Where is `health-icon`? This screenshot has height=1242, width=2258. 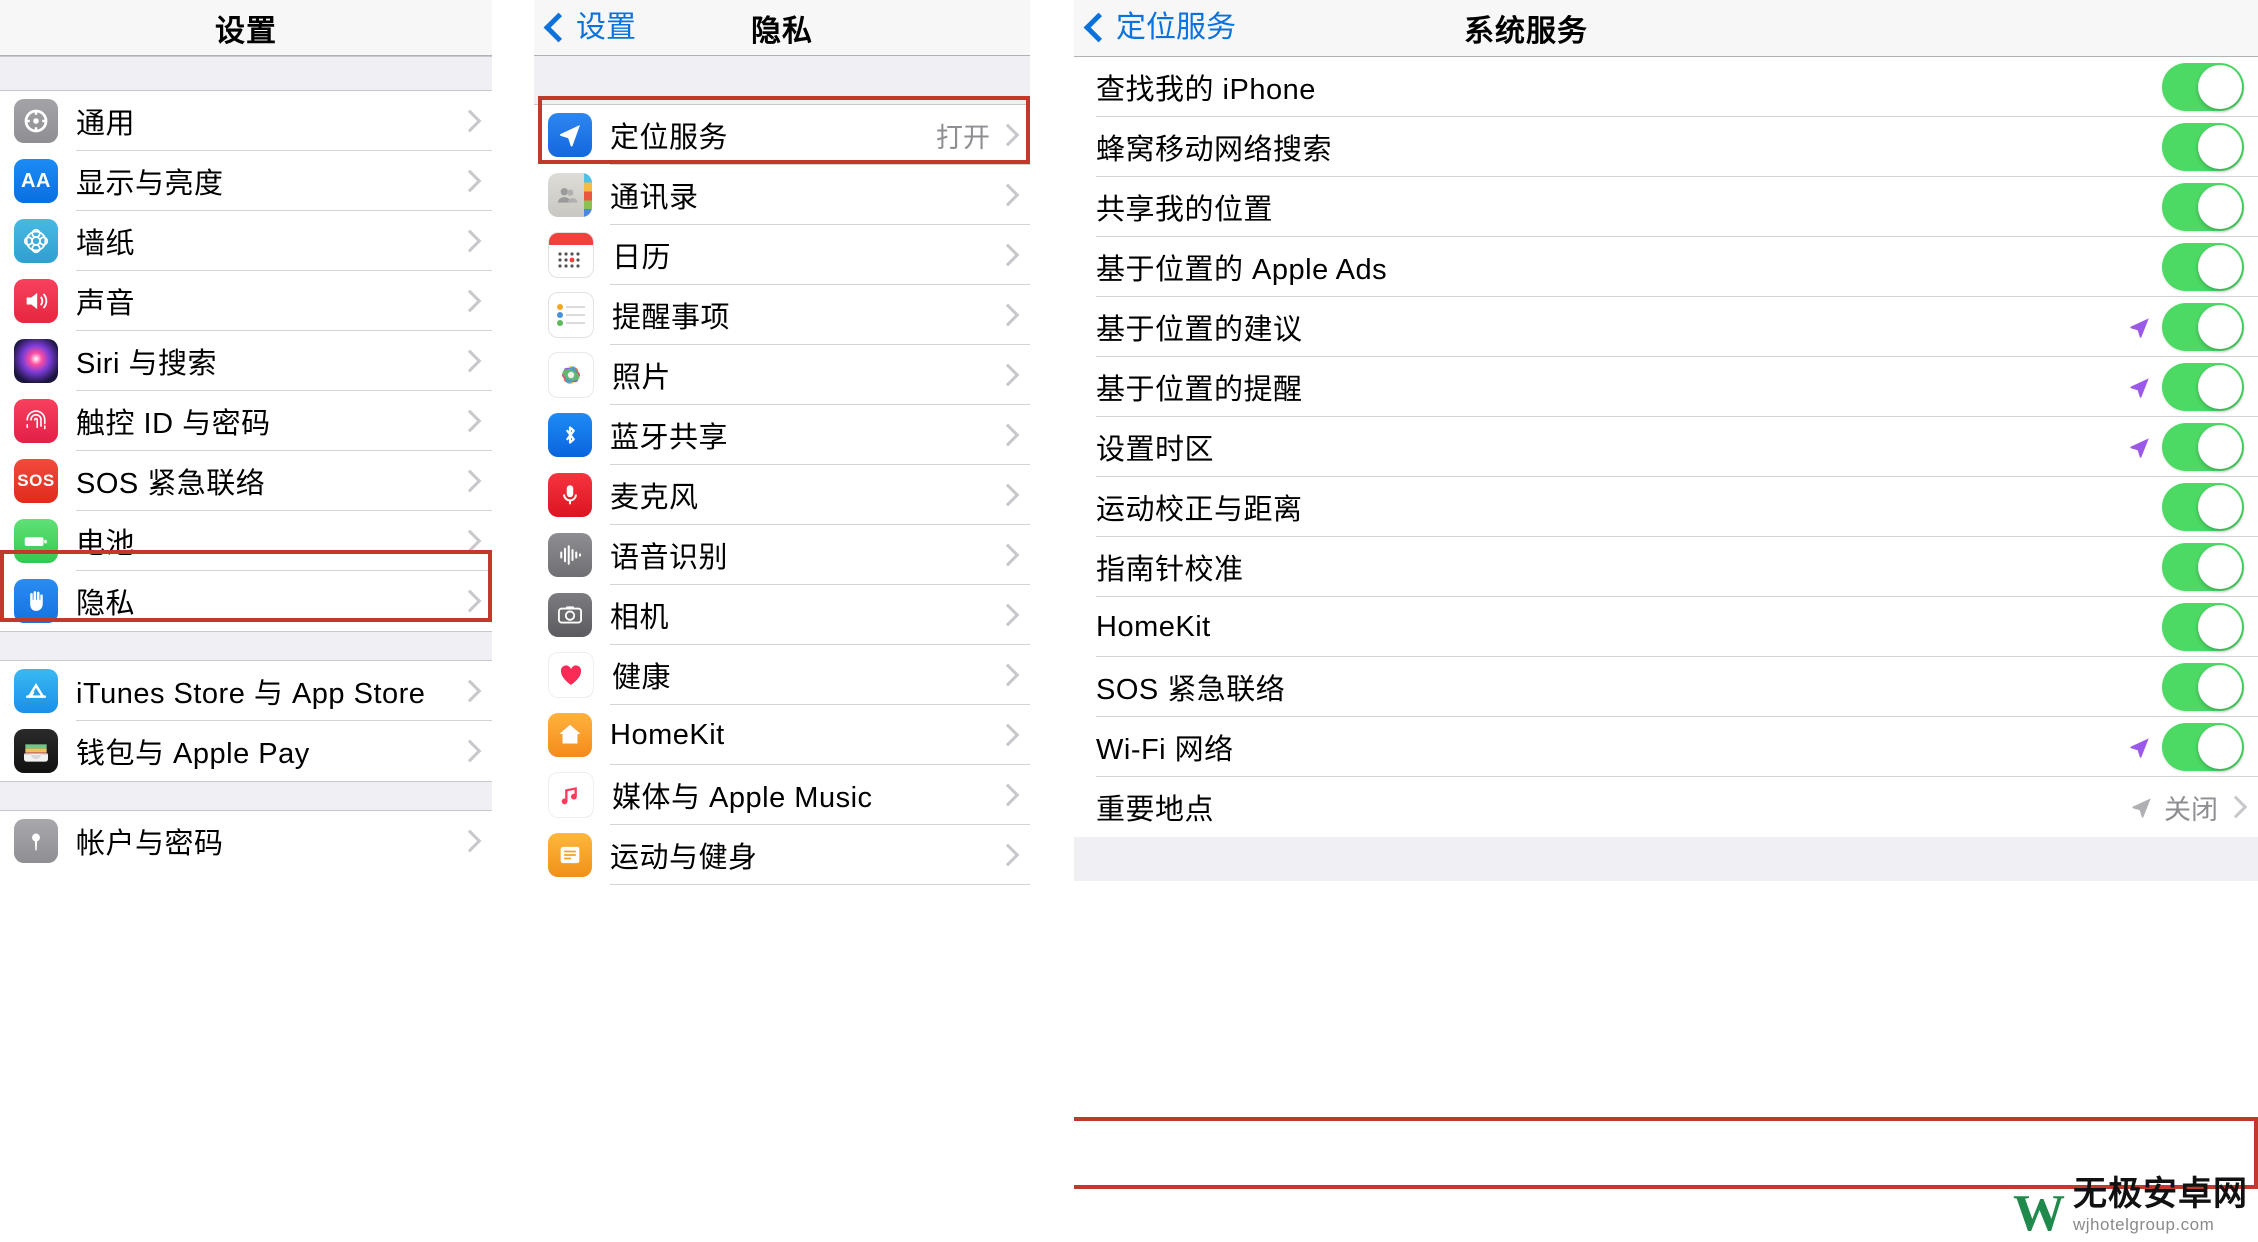
health-icon is located at coordinates (571, 675).